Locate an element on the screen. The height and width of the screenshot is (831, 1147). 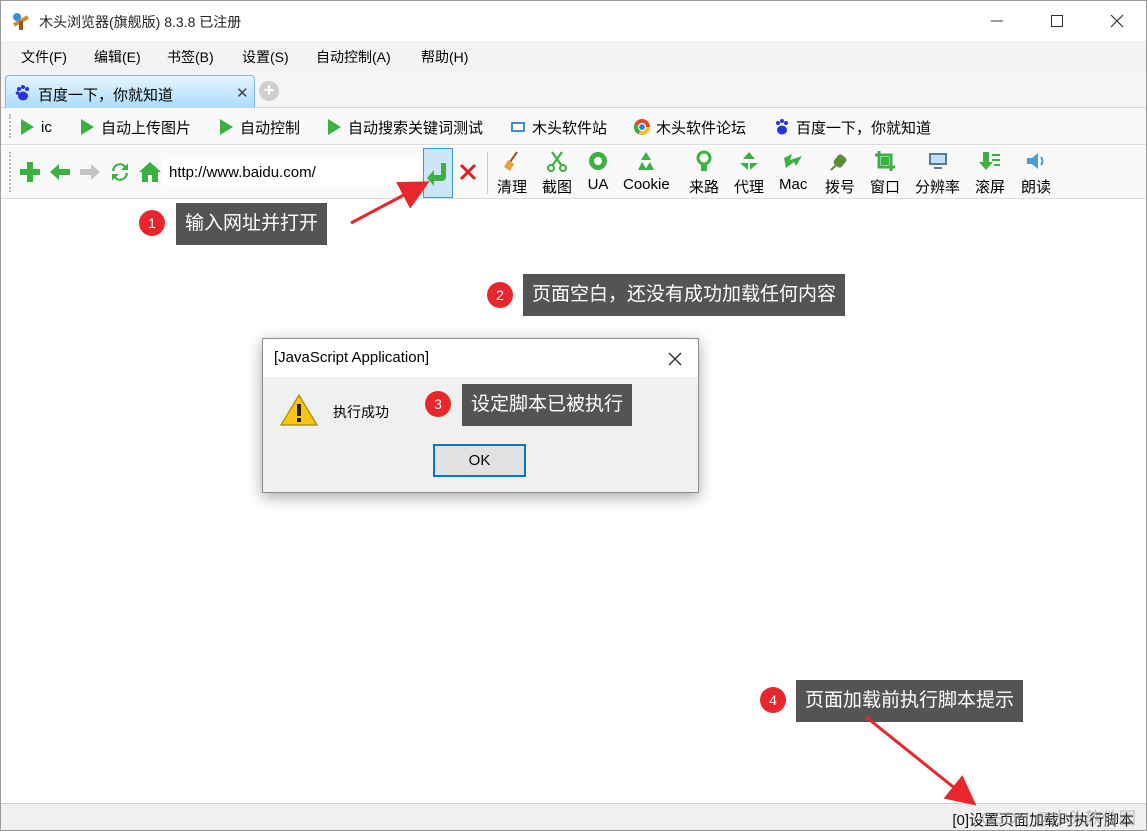
proxy-icon is located at coordinates (749, 161).